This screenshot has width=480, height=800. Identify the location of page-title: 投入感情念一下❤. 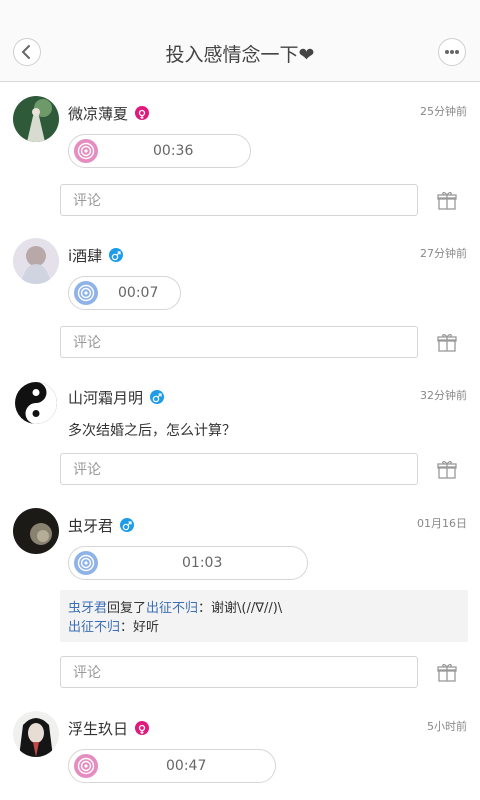
(240, 55).